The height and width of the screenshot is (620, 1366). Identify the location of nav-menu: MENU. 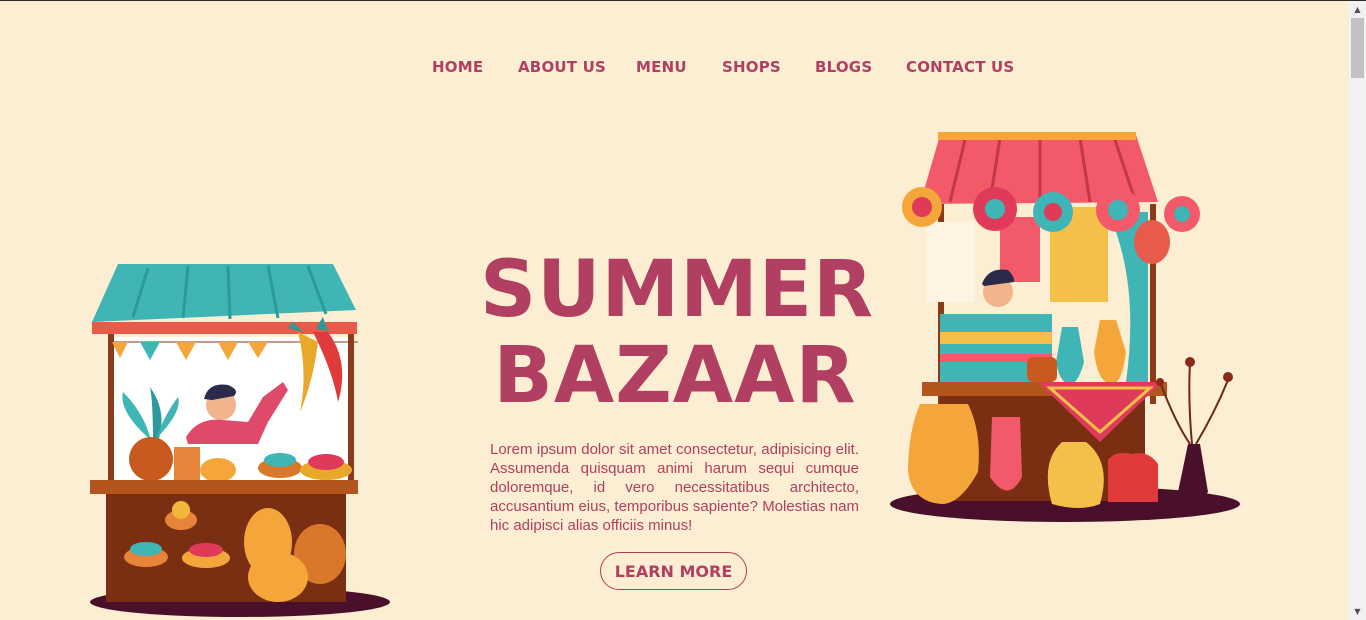
(661, 67).